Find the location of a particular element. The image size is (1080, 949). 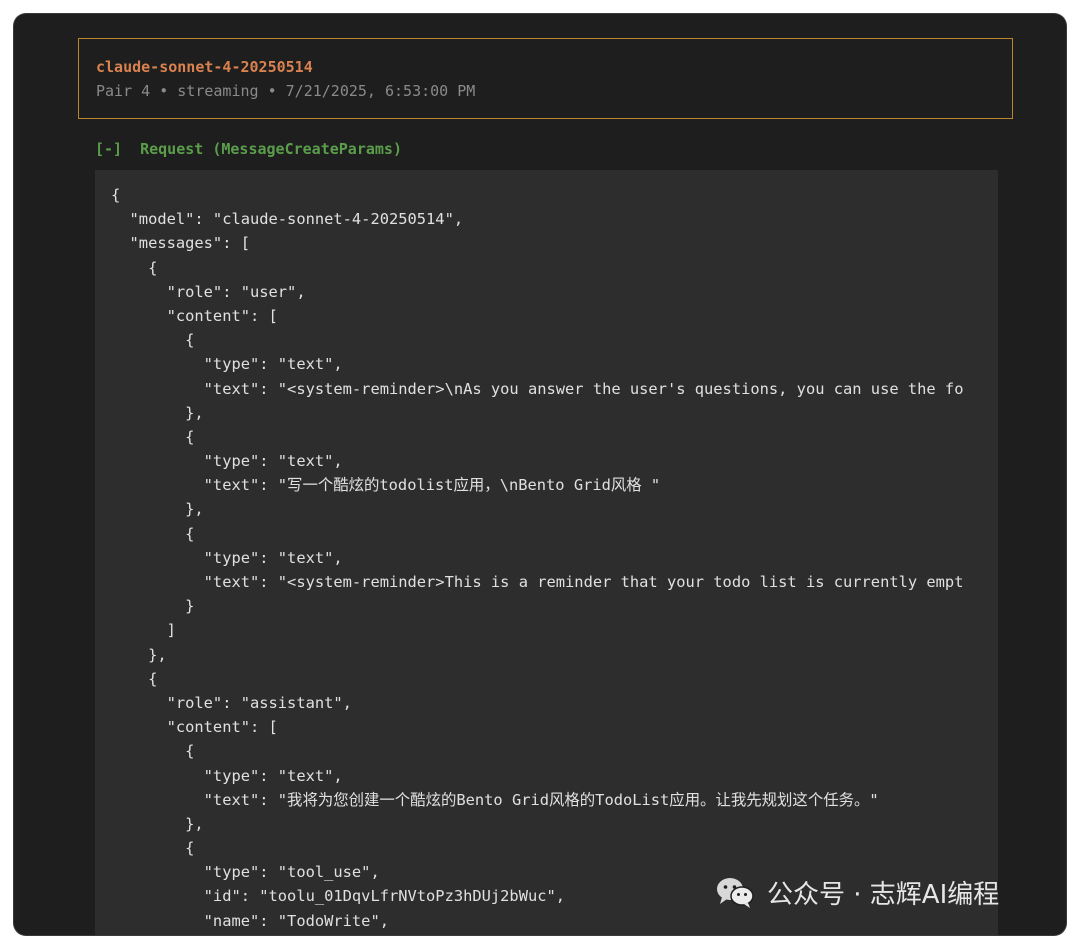

request-section-title: Request (MessageCreateParams) is located at coordinates (271, 149).